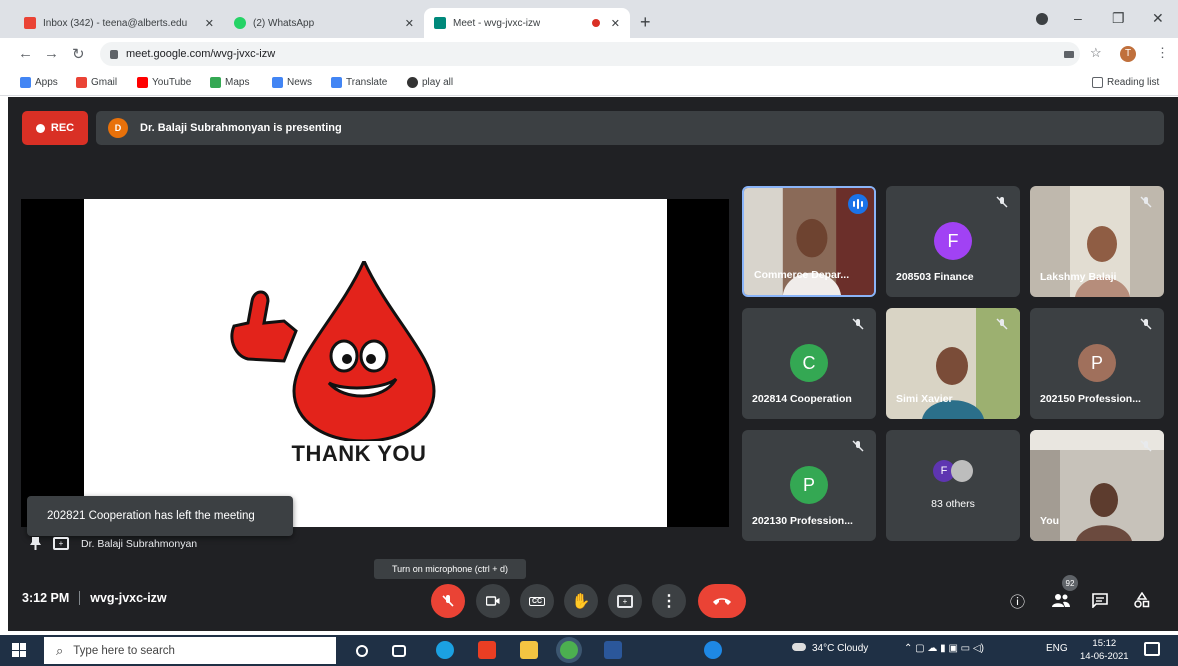 This screenshot has height=666, width=1178. Describe the element at coordinates (51, 53) in the screenshot. I see `forward-icon: →` at that location.